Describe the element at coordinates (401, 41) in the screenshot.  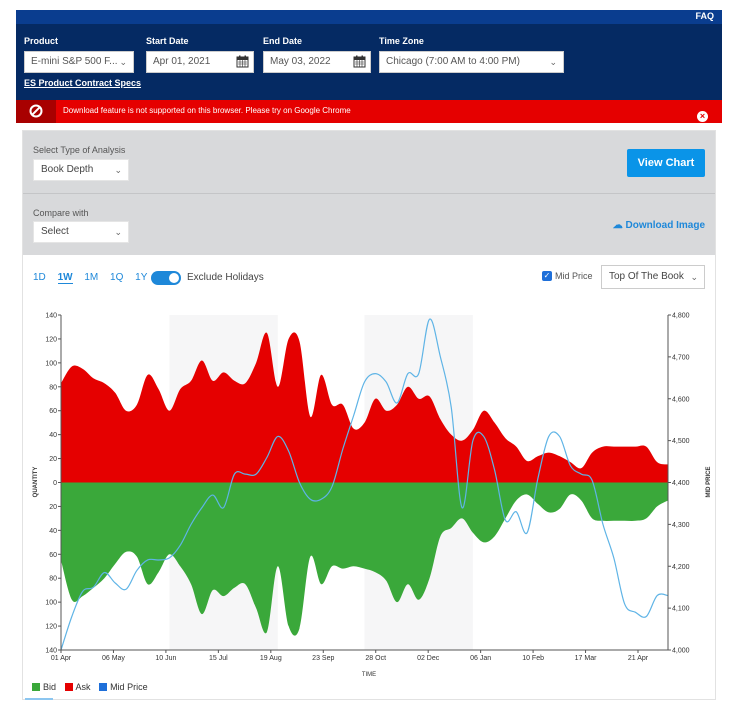
I see `time-zone-label: Time Zone` at that location.